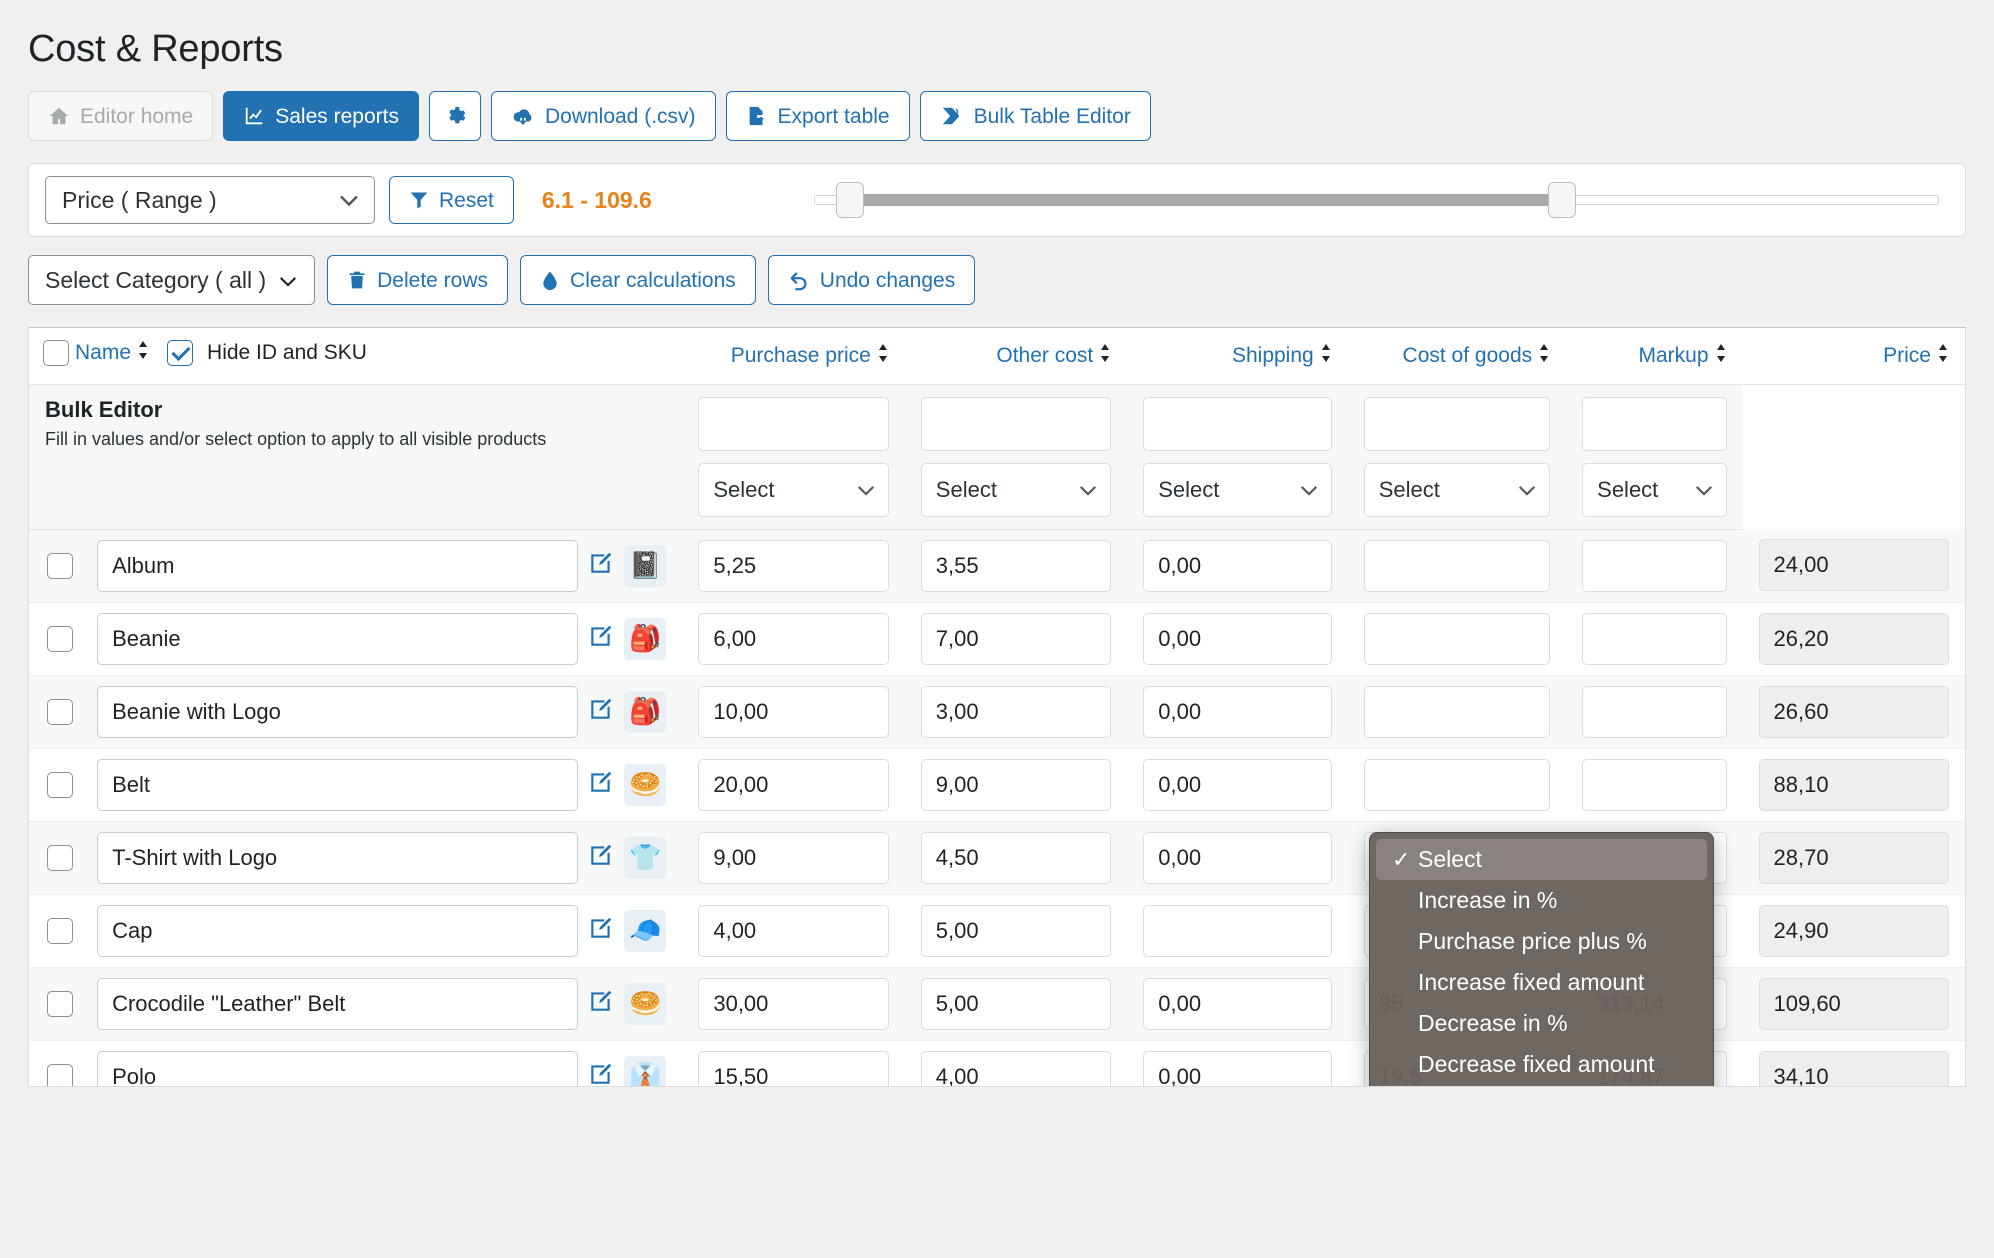 This screenshot has height=1258, width=1994. Describe the element at coordinates (1562, 200) in the screenshot. I see `slider-handle-max` at that location.